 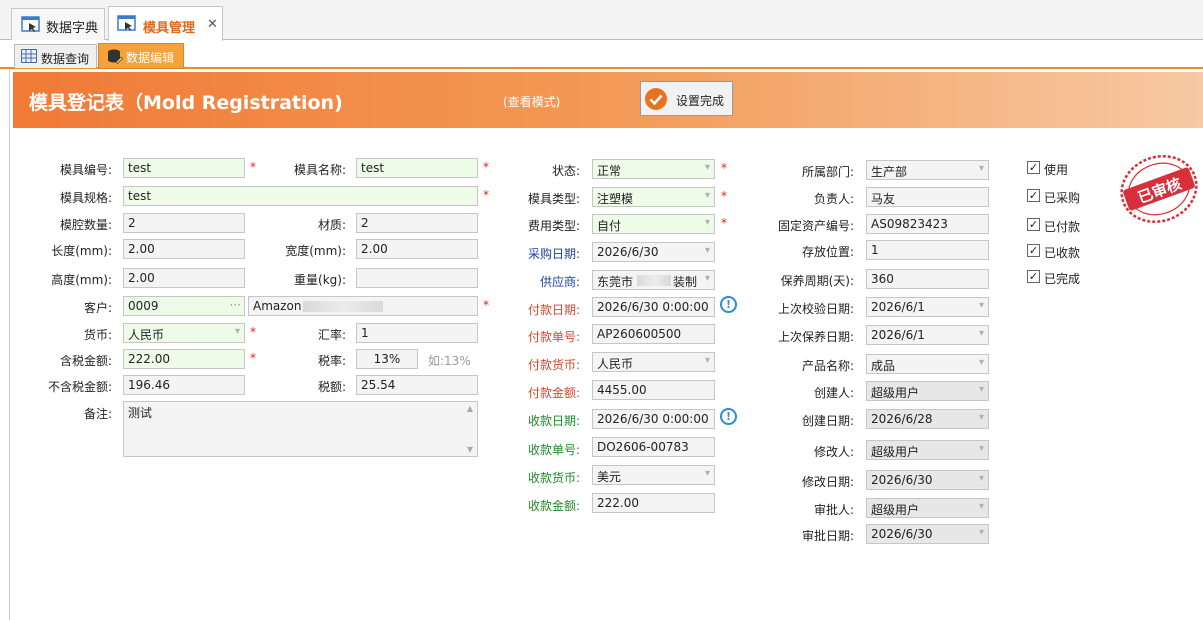 I want to click on asset-no-field: AS09823423, so click(x=927, y=224).